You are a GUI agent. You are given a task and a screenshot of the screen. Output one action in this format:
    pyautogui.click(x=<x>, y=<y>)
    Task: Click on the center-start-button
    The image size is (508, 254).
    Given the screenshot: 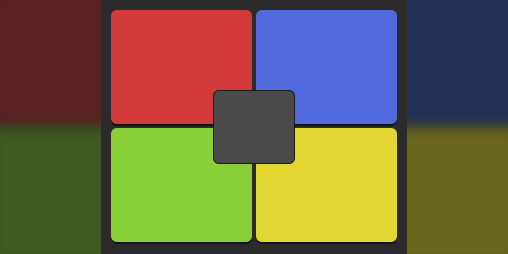 What is the action you would take?
    pyautogui.click(x=254, y=127)
    